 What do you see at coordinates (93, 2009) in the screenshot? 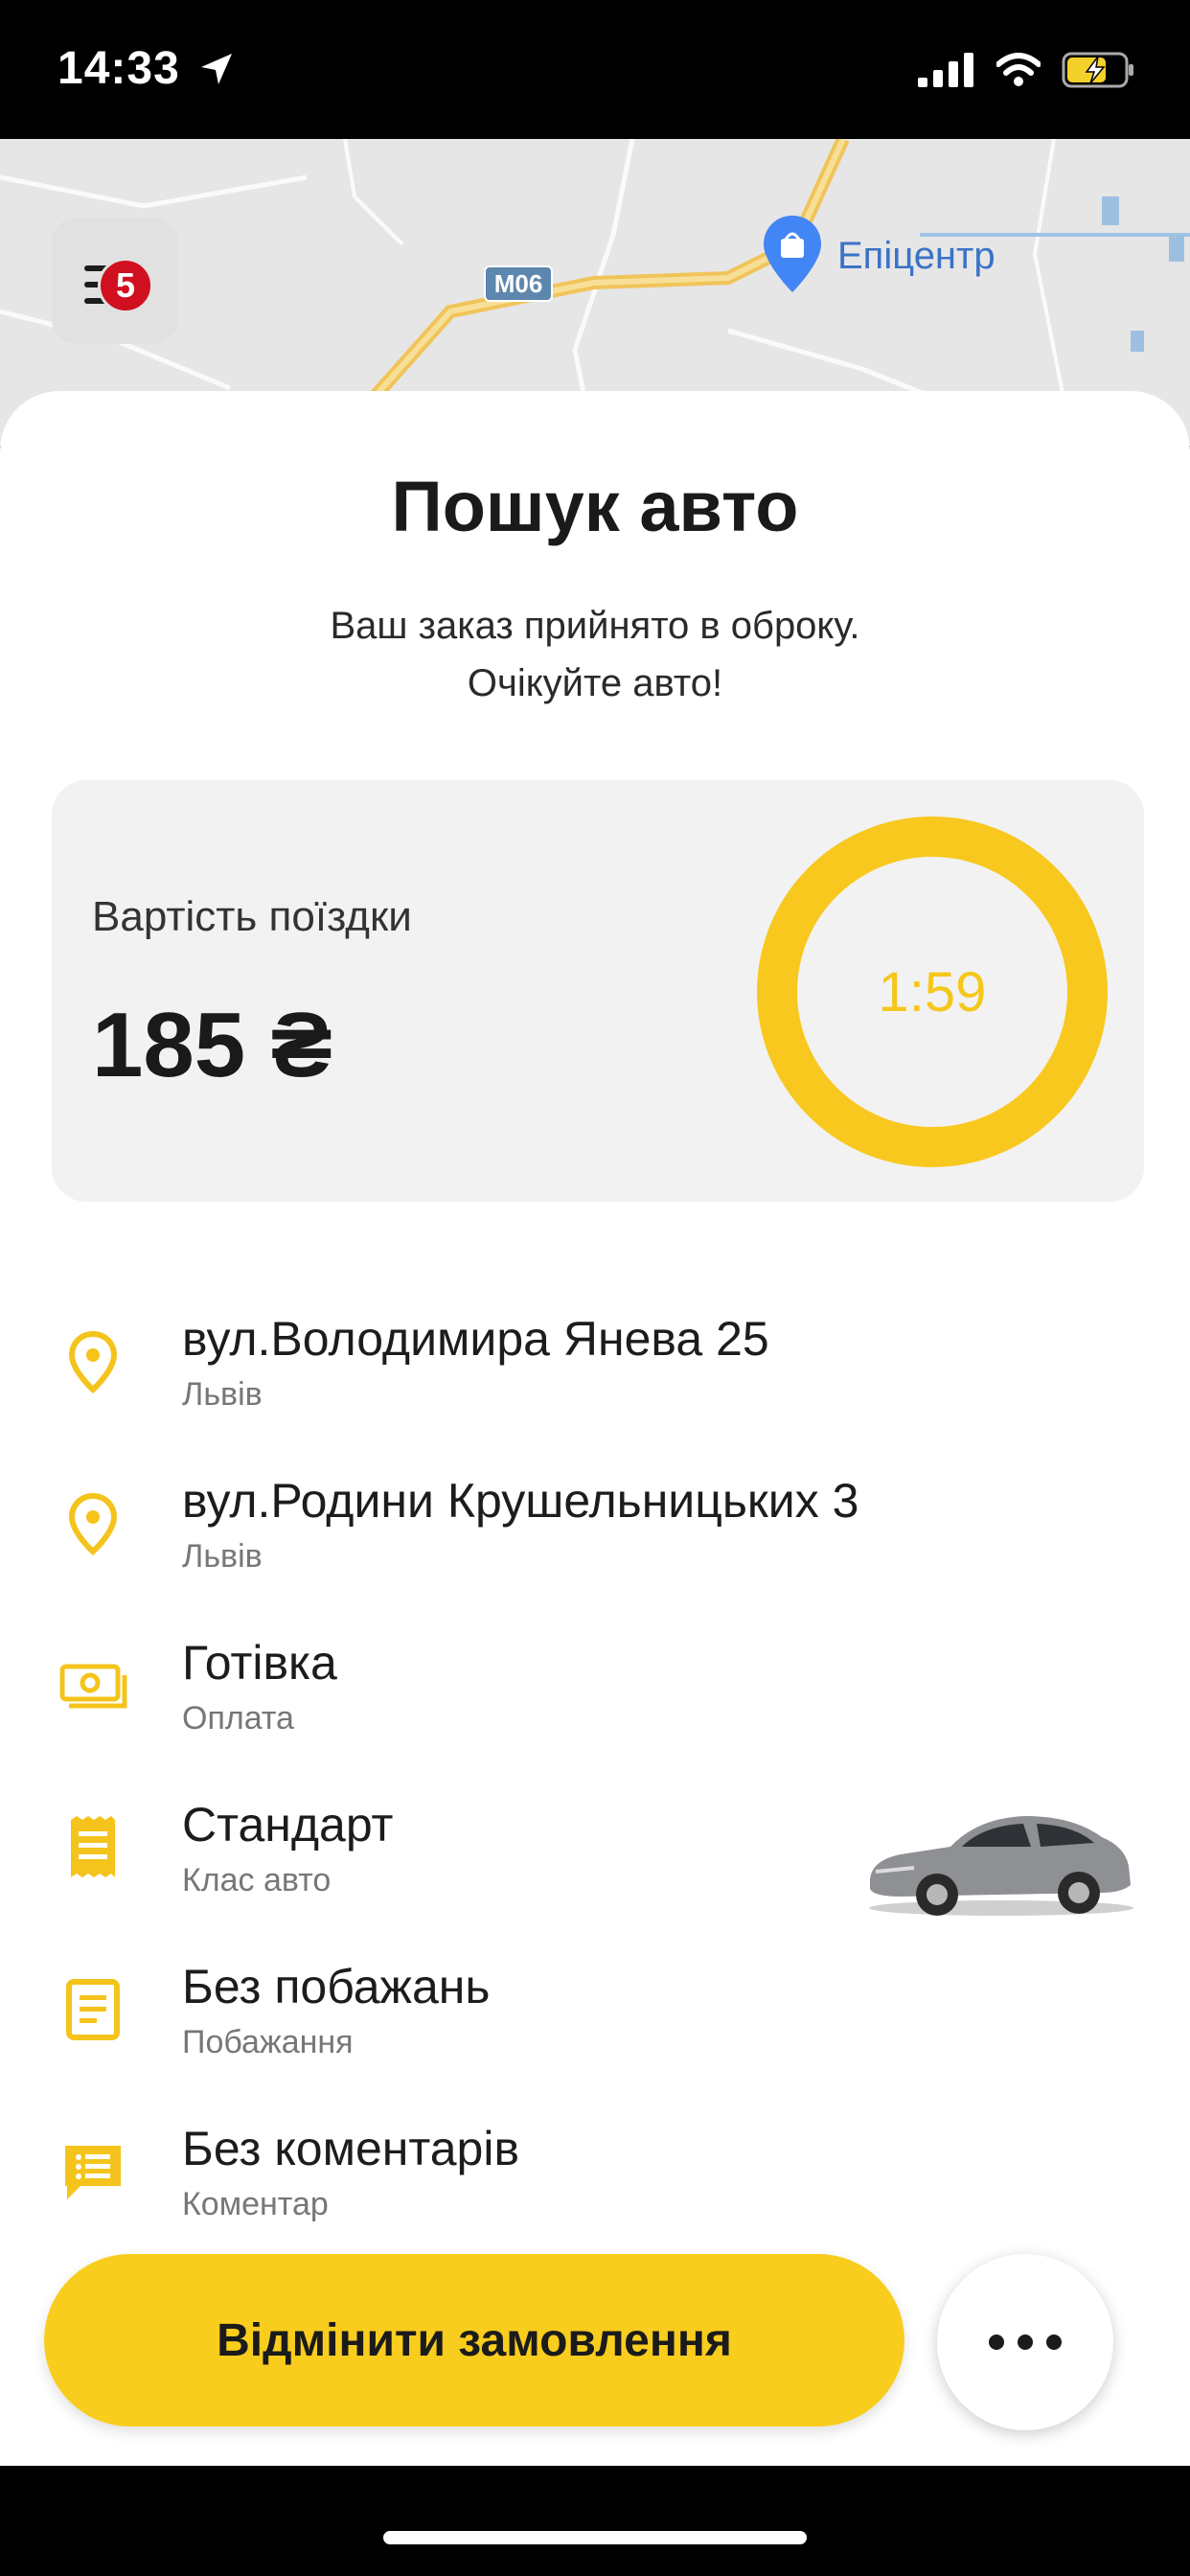
I see `note-icon` at bounding box center [93, 2009].